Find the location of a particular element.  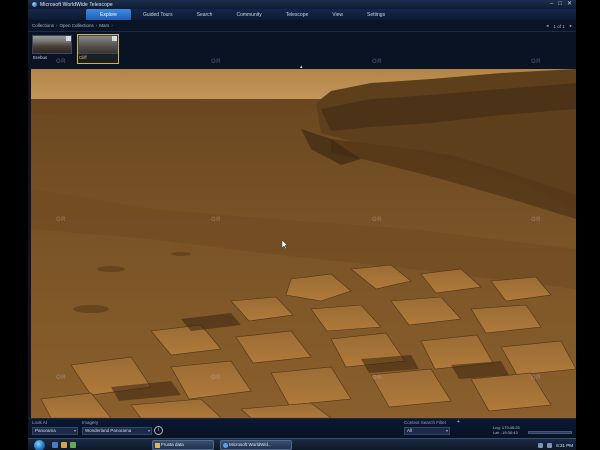

pager-next-button: ▸ is located at coordinates (571, 26).